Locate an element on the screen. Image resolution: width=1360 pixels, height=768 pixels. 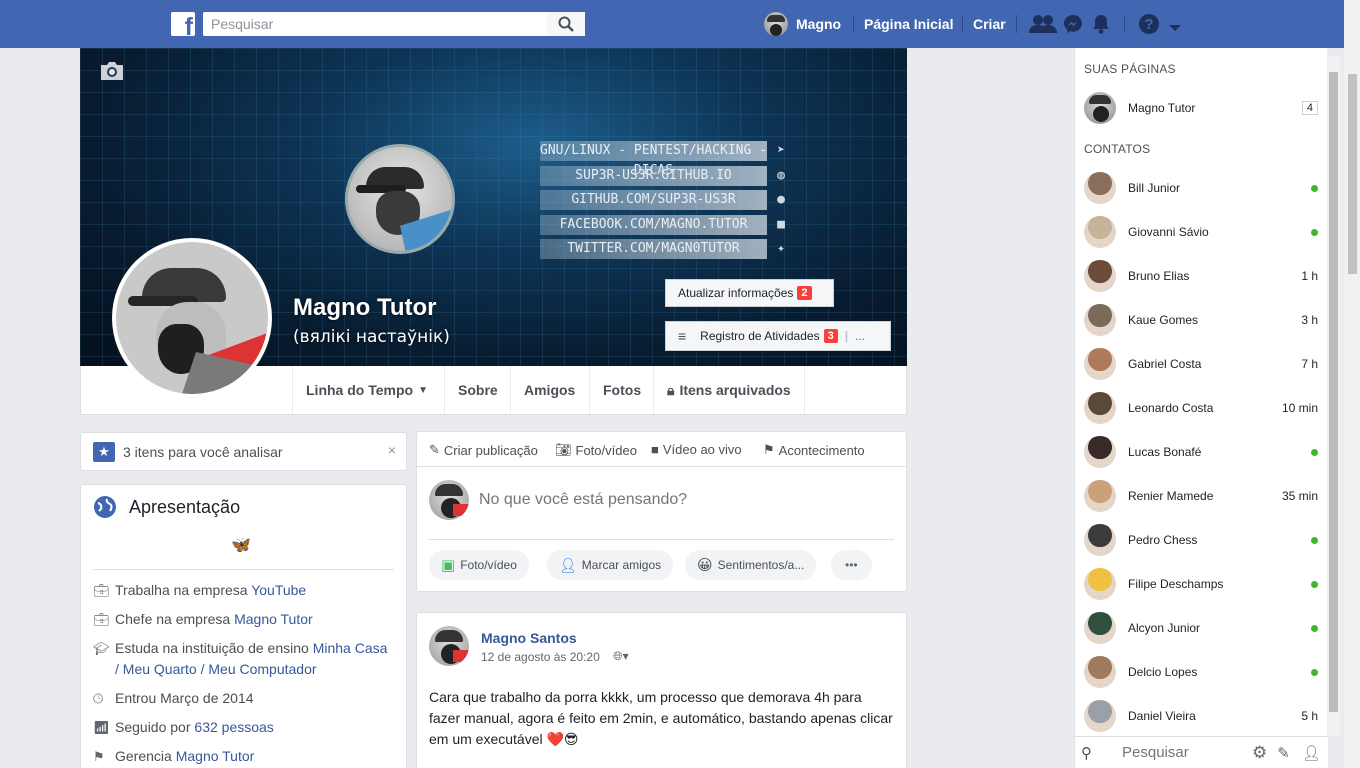
search-input is located at coordinates (394, 24).